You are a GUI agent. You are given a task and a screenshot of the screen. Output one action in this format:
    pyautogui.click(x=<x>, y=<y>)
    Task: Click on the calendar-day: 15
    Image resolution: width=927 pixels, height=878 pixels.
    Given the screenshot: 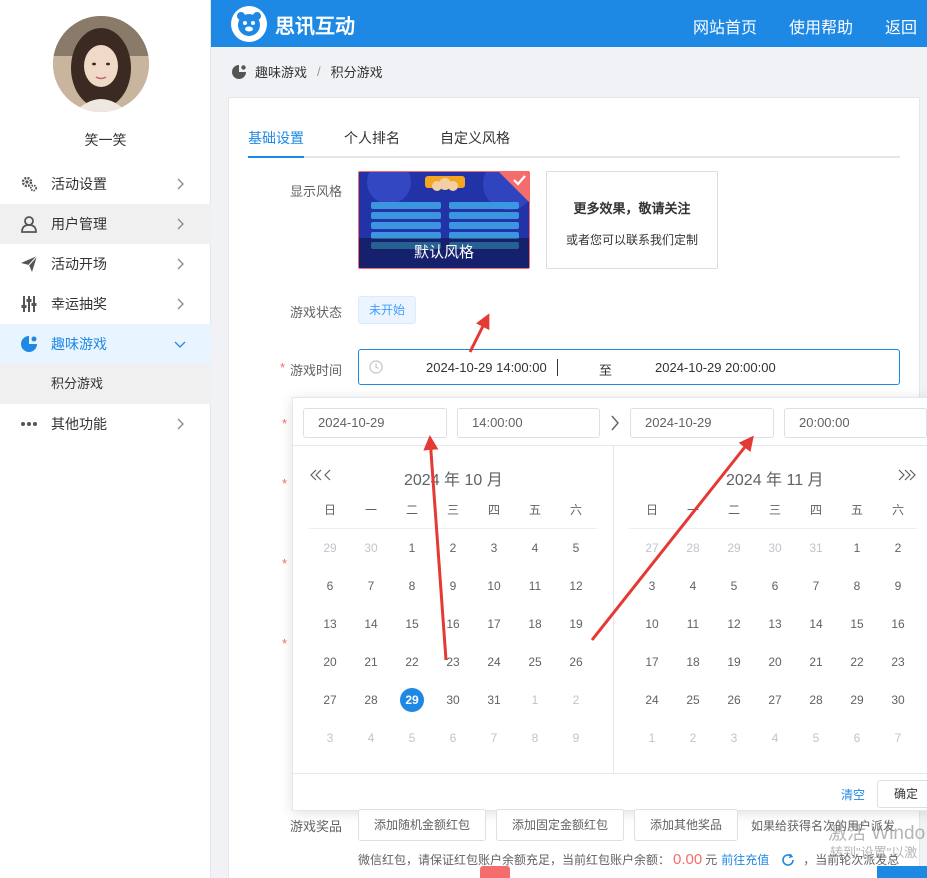 What is the action you would take?
    pyautogui.click(x=857, y=624)
    